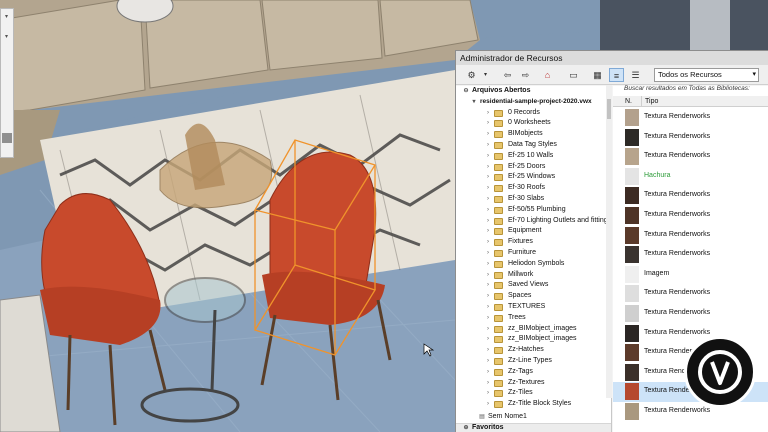 This screenshot has width=768, height=432. What do you see at coordinates (526, 382) in the screenshot?
I see `tree-folder-label: Zz-Textures` at bounding box center [526, 382].